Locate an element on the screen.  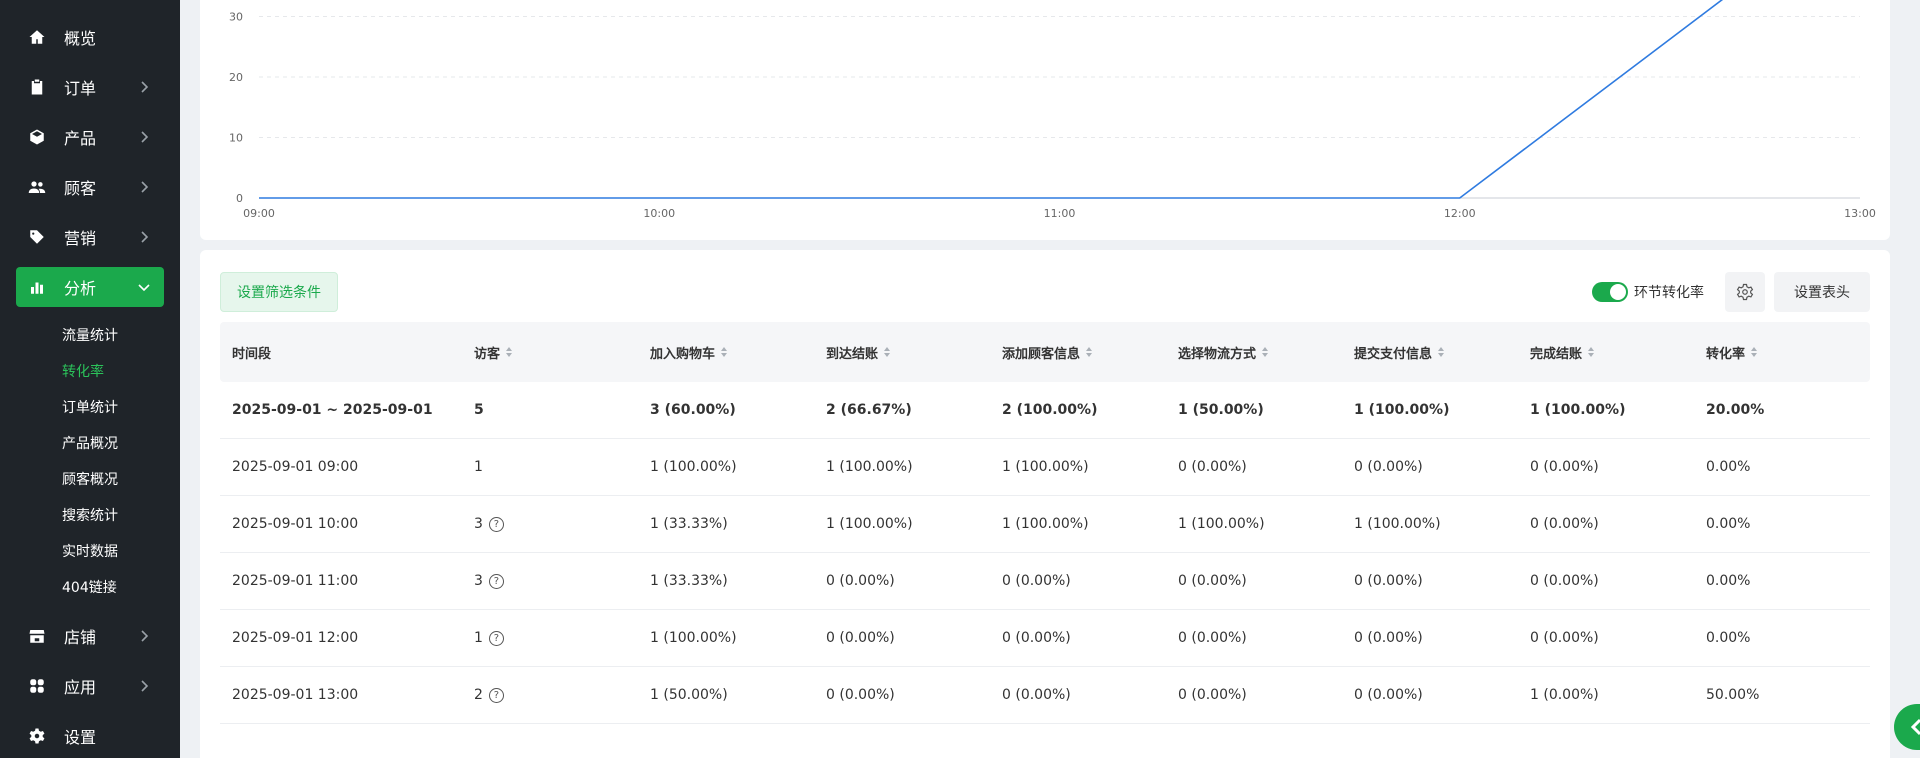
sidebar-item-label: 产品 is located at coordinates (80, 138).